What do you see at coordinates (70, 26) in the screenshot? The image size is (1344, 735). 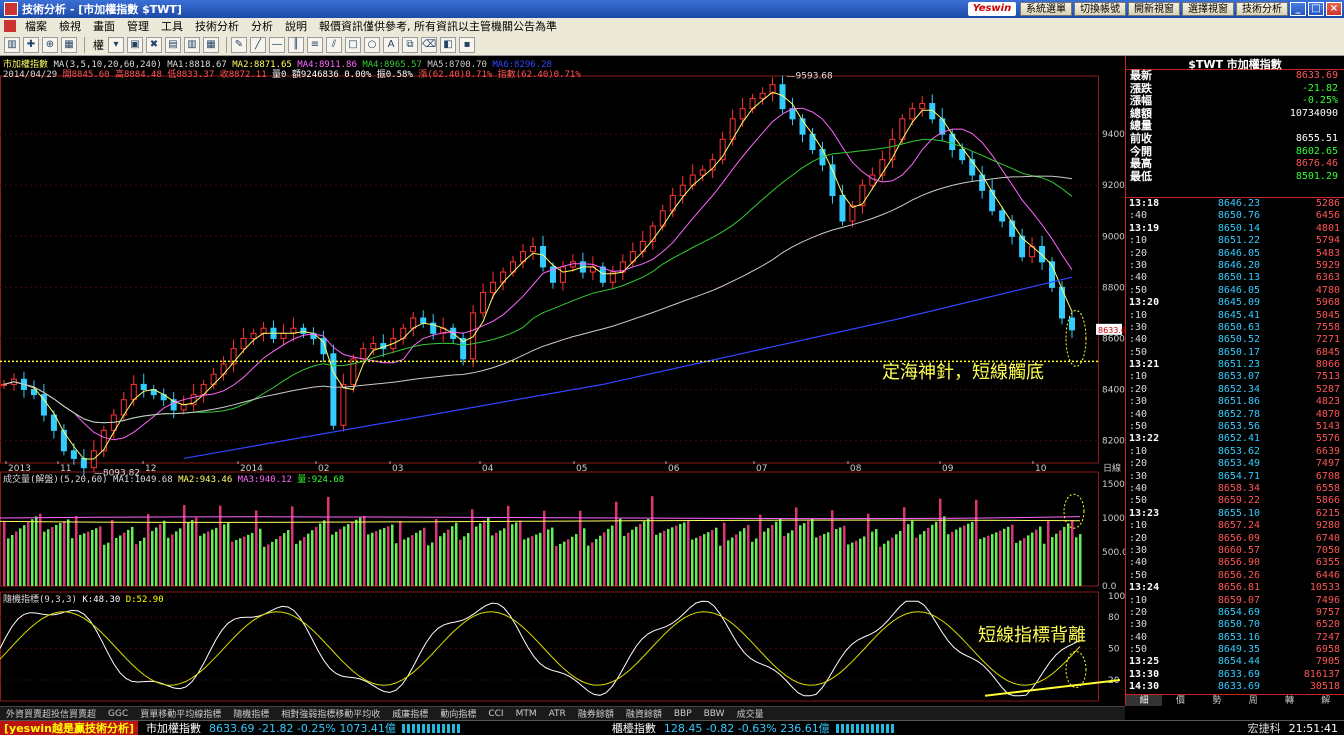 I see `menu-view: 檢視` at bounding box center [70, 26].